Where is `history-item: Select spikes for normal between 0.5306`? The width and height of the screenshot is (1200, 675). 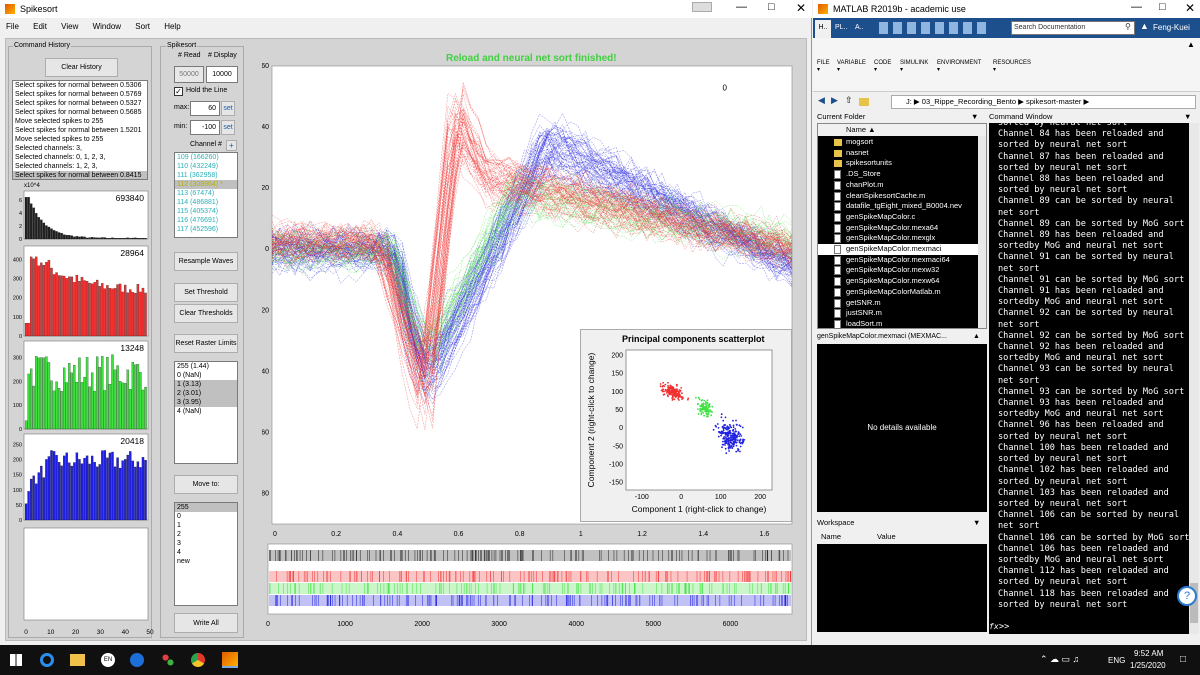 history-item: Select spikes for normal between 0.5306 is located at coordinates (80, 85).